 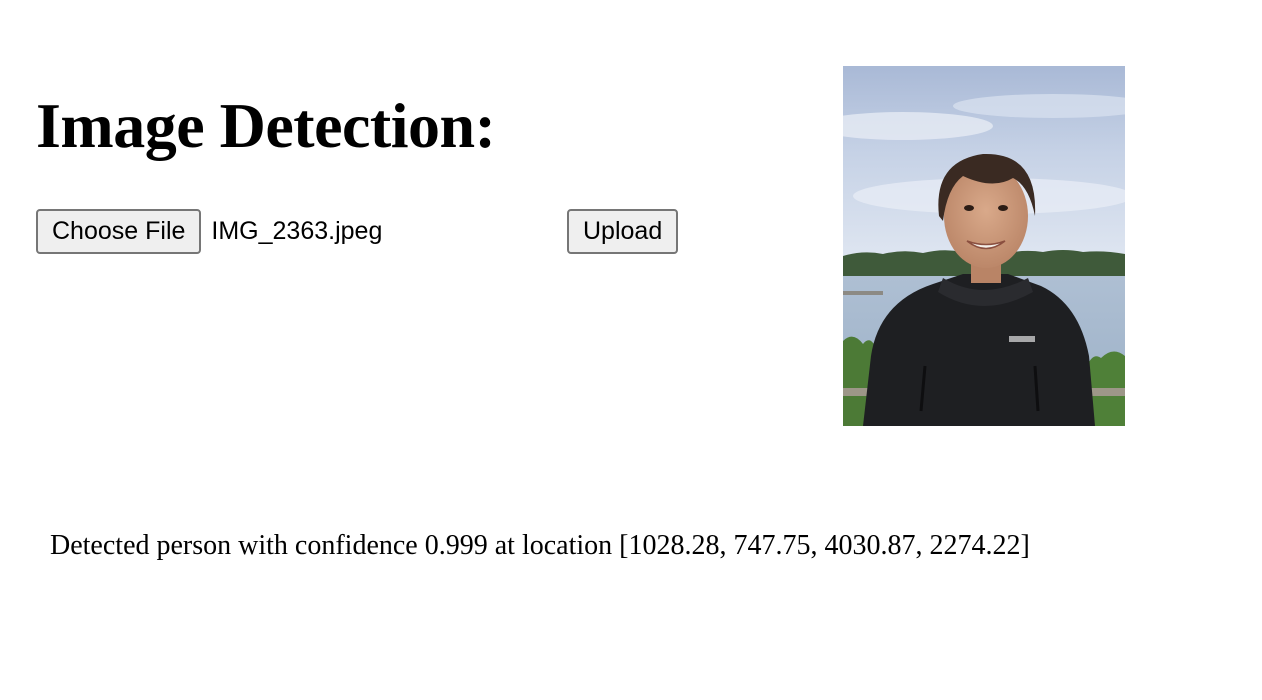 What do you see at coordinates (266, 125) in the screenshot?
I see `page-title: Image Detection:` at bounding box center [266, 125].